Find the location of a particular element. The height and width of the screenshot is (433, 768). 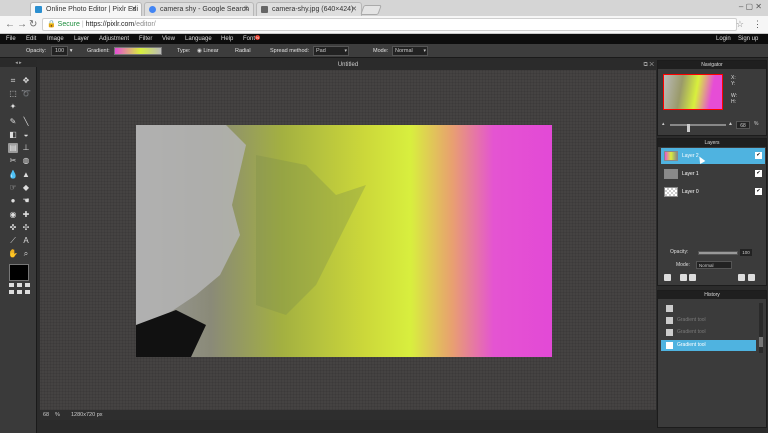

brush-icon: ╲ is located at coordinates (26, 122).